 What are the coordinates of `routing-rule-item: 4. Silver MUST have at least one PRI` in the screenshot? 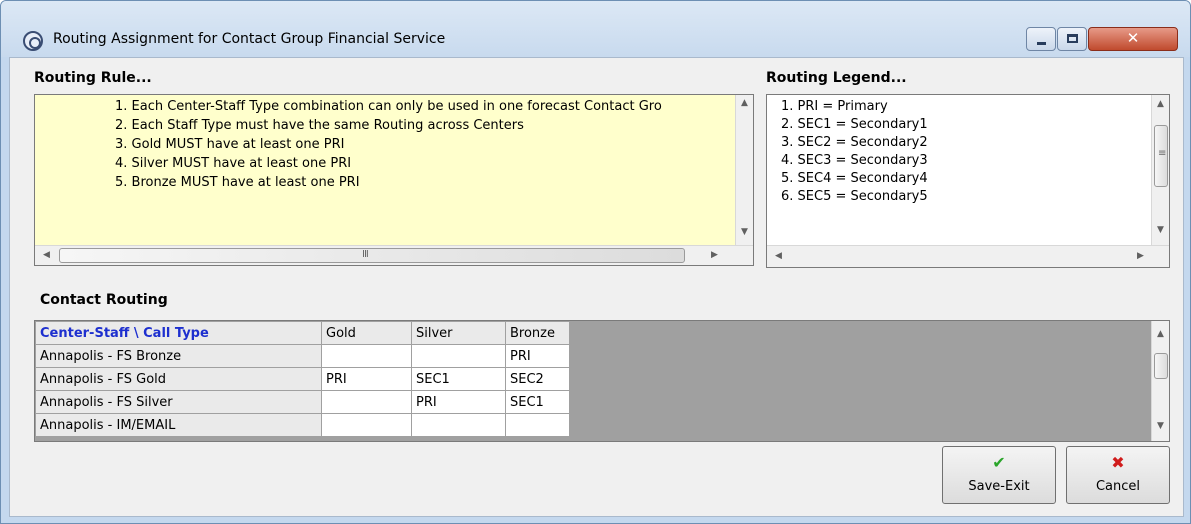 It's located at (233, 163).